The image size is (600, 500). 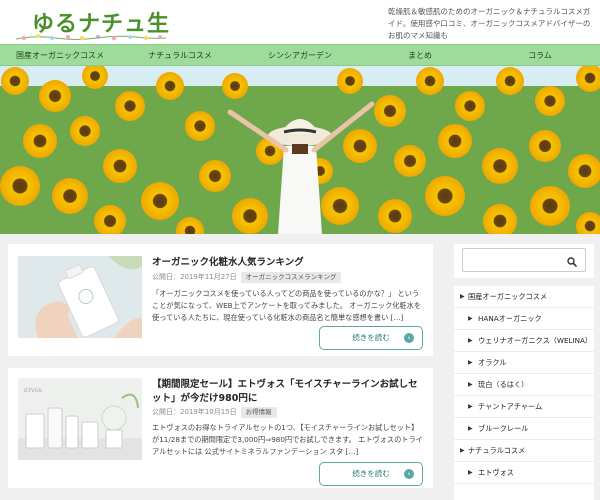 I want to click on sidebar-item-welina: ▶ ウェリナオーガニクス（WELINA）, so click(x=524, y=341).